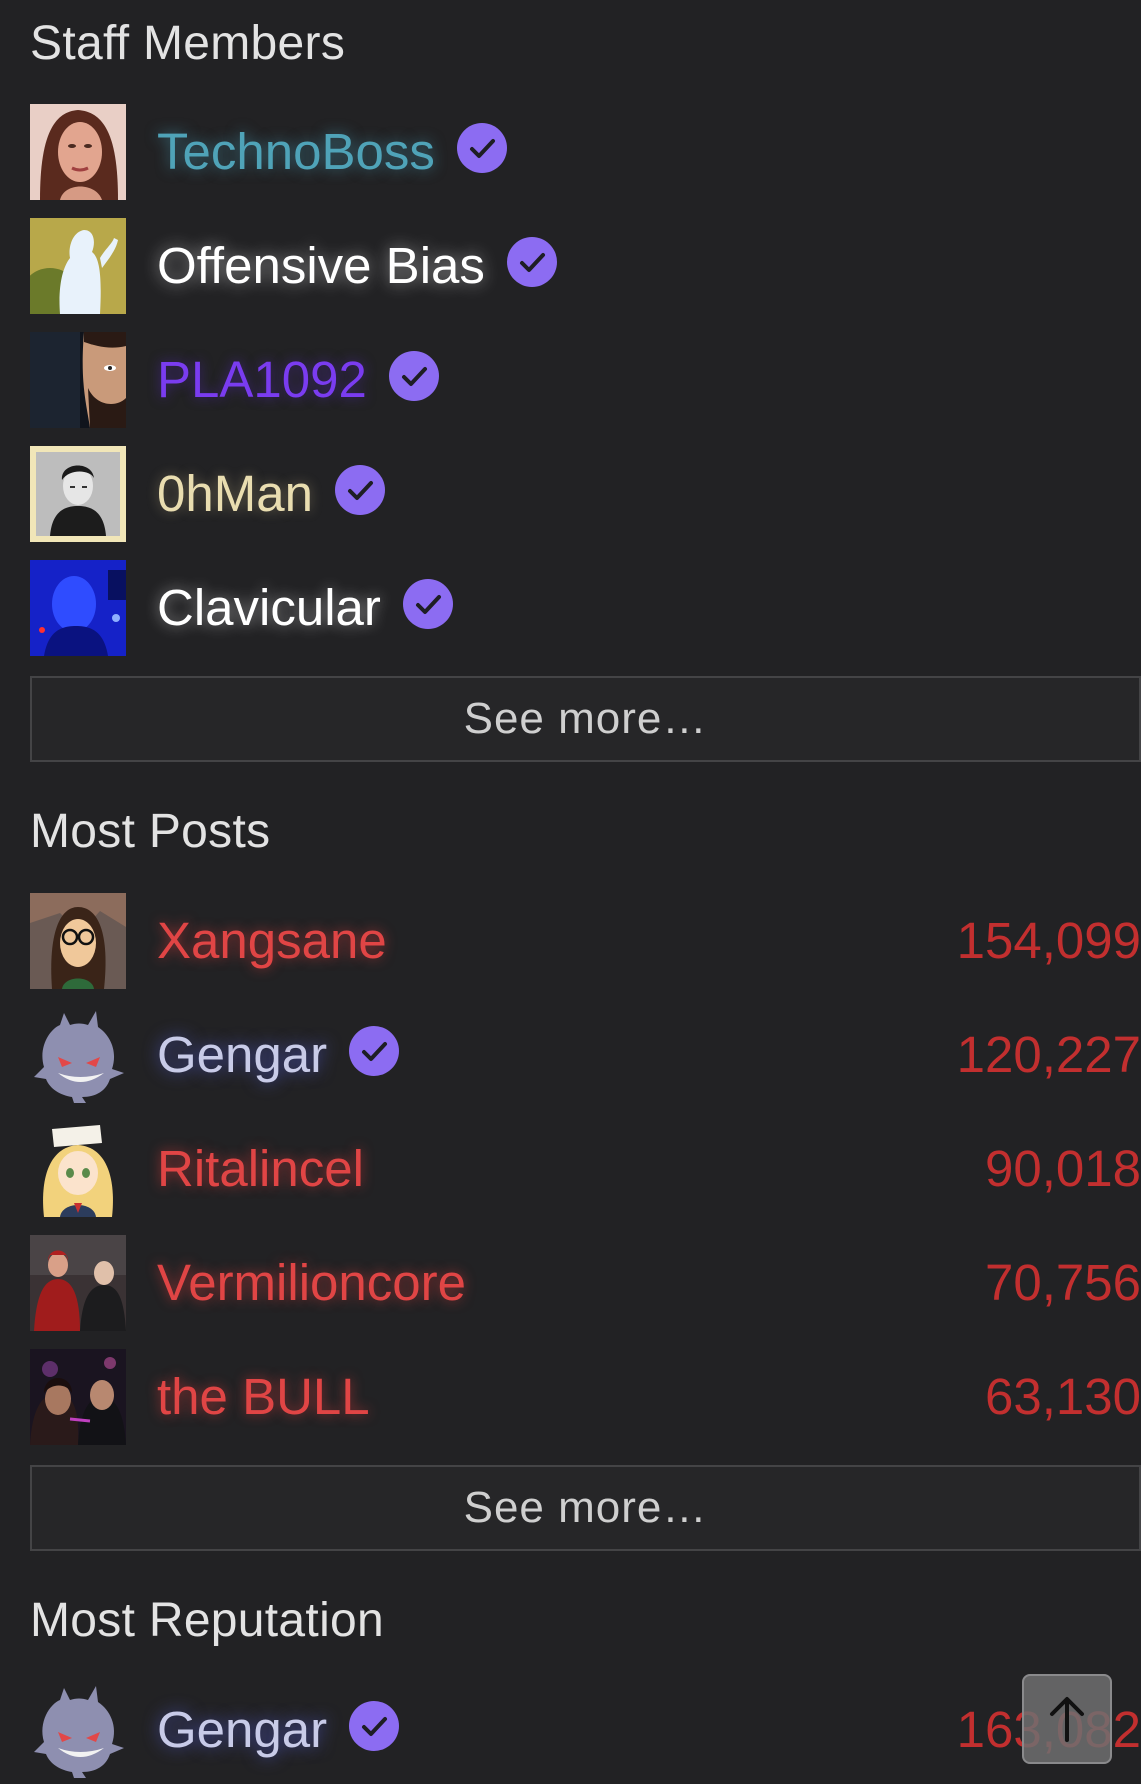 The image size is (1141, 1784). What do you see at coordinates (585, 1169) in the screenshot?
I see `most-posts-row: Ritalincel 90,018` at bounding box center [585, 1169].